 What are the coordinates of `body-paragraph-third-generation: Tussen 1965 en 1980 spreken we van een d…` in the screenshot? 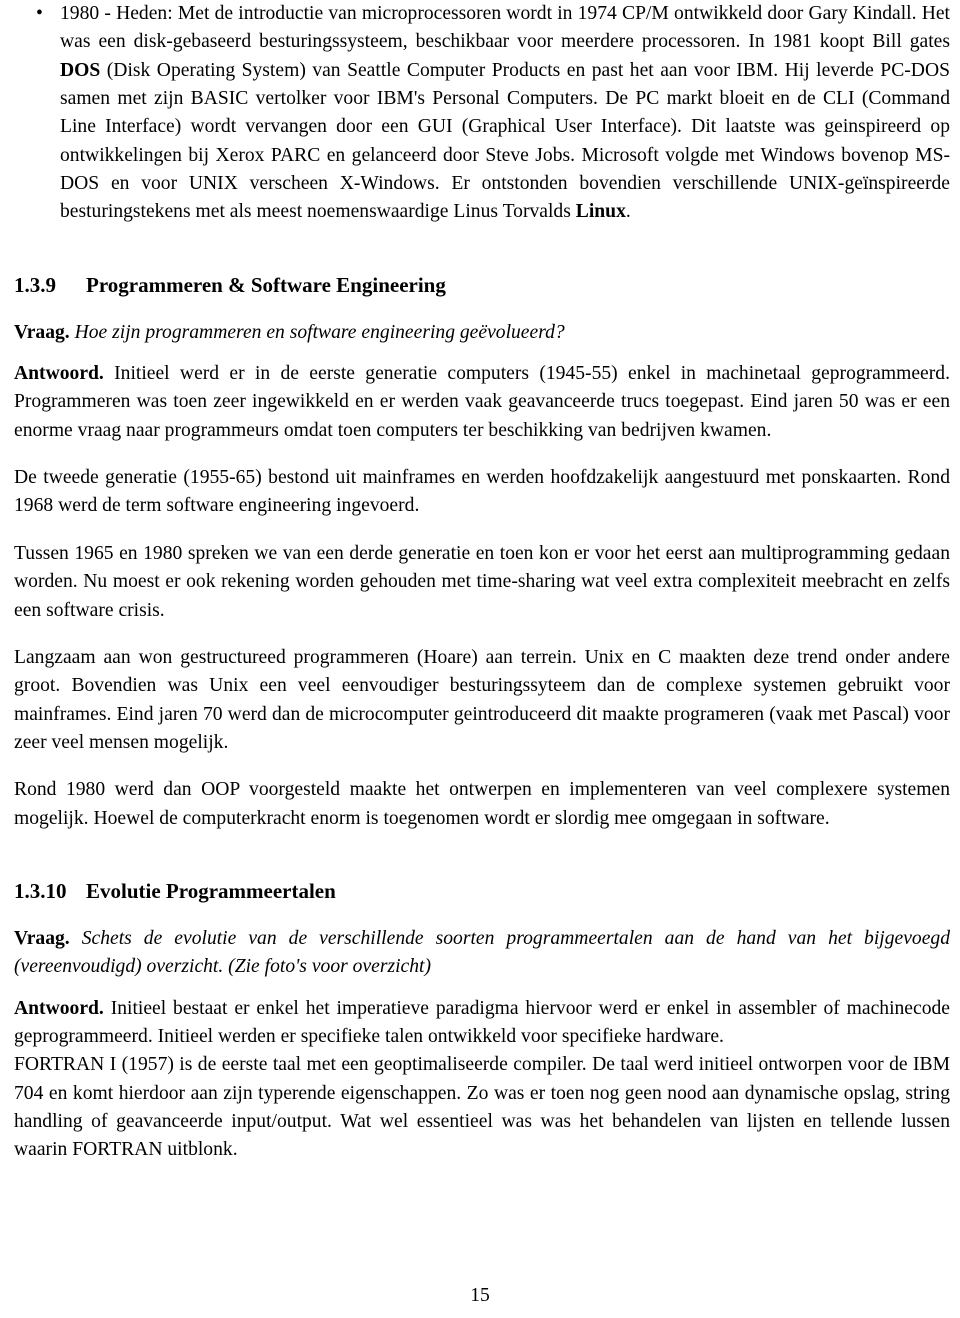 It's located at (482, 581).